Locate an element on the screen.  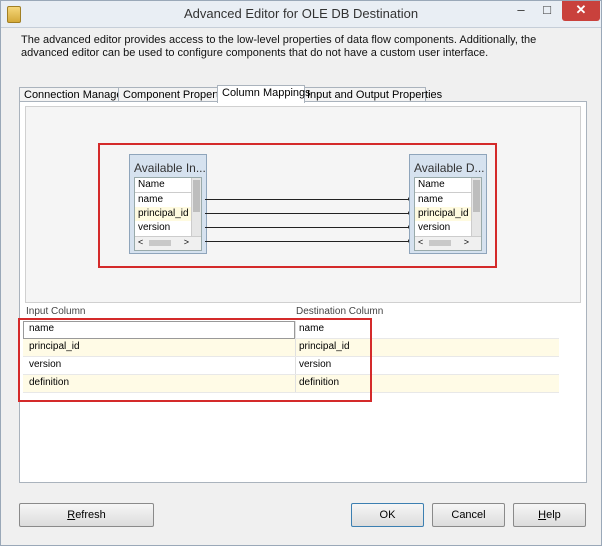
input-column-item: name is located at coordinates (163, 200).